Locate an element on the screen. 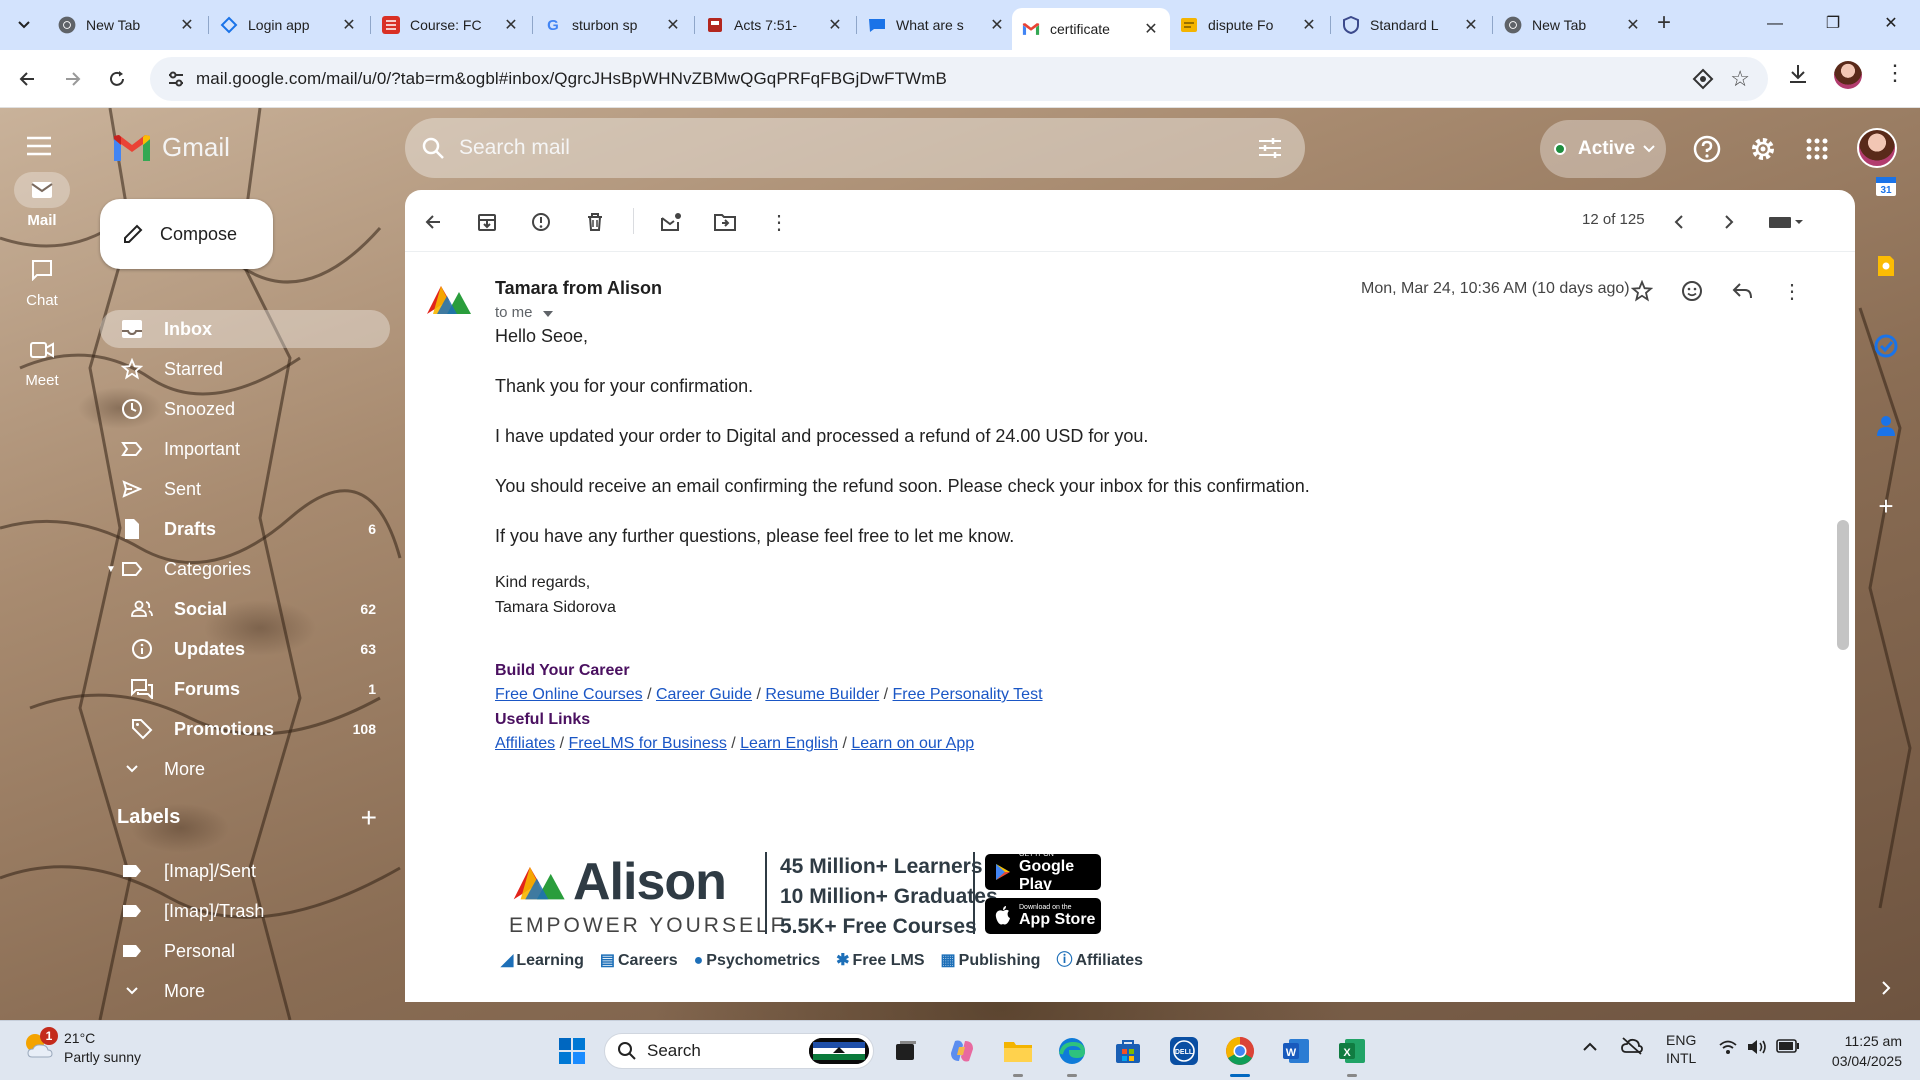 This screenshot has height=1080, width=1920. battery-status is located at coordinates (1788, 1047).